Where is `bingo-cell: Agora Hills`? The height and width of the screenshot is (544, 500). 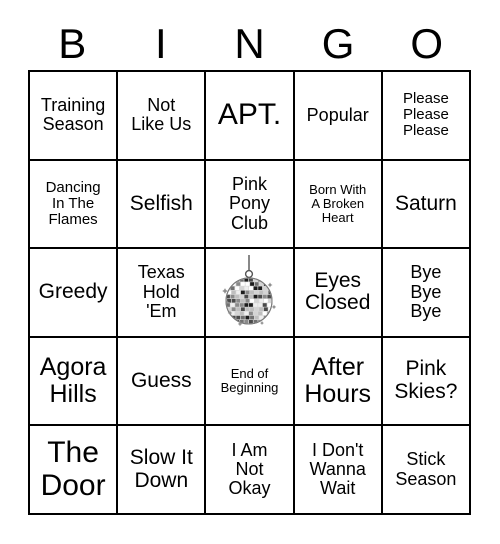 bingo-cell: Agora Hills is located at coordinates (74, 382).